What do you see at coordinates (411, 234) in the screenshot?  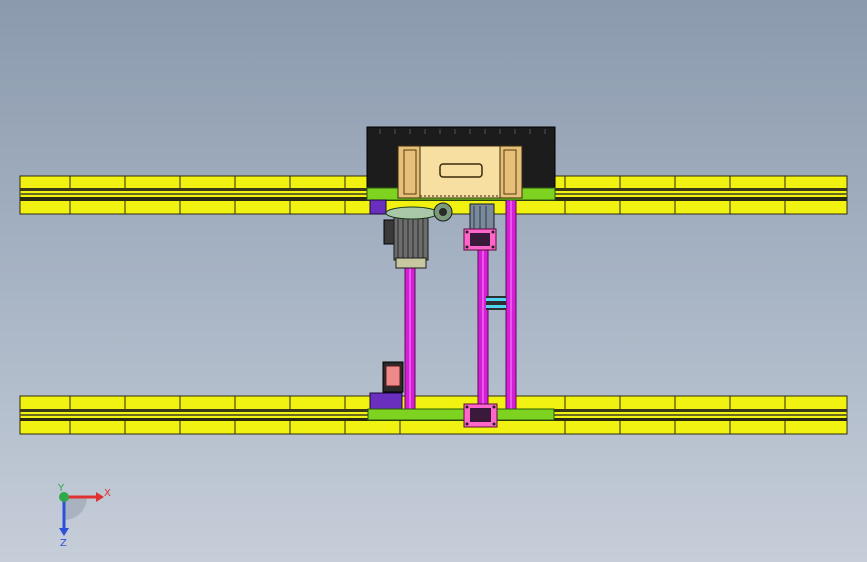 I see `drive-motor` at bounding box center [411, 234].